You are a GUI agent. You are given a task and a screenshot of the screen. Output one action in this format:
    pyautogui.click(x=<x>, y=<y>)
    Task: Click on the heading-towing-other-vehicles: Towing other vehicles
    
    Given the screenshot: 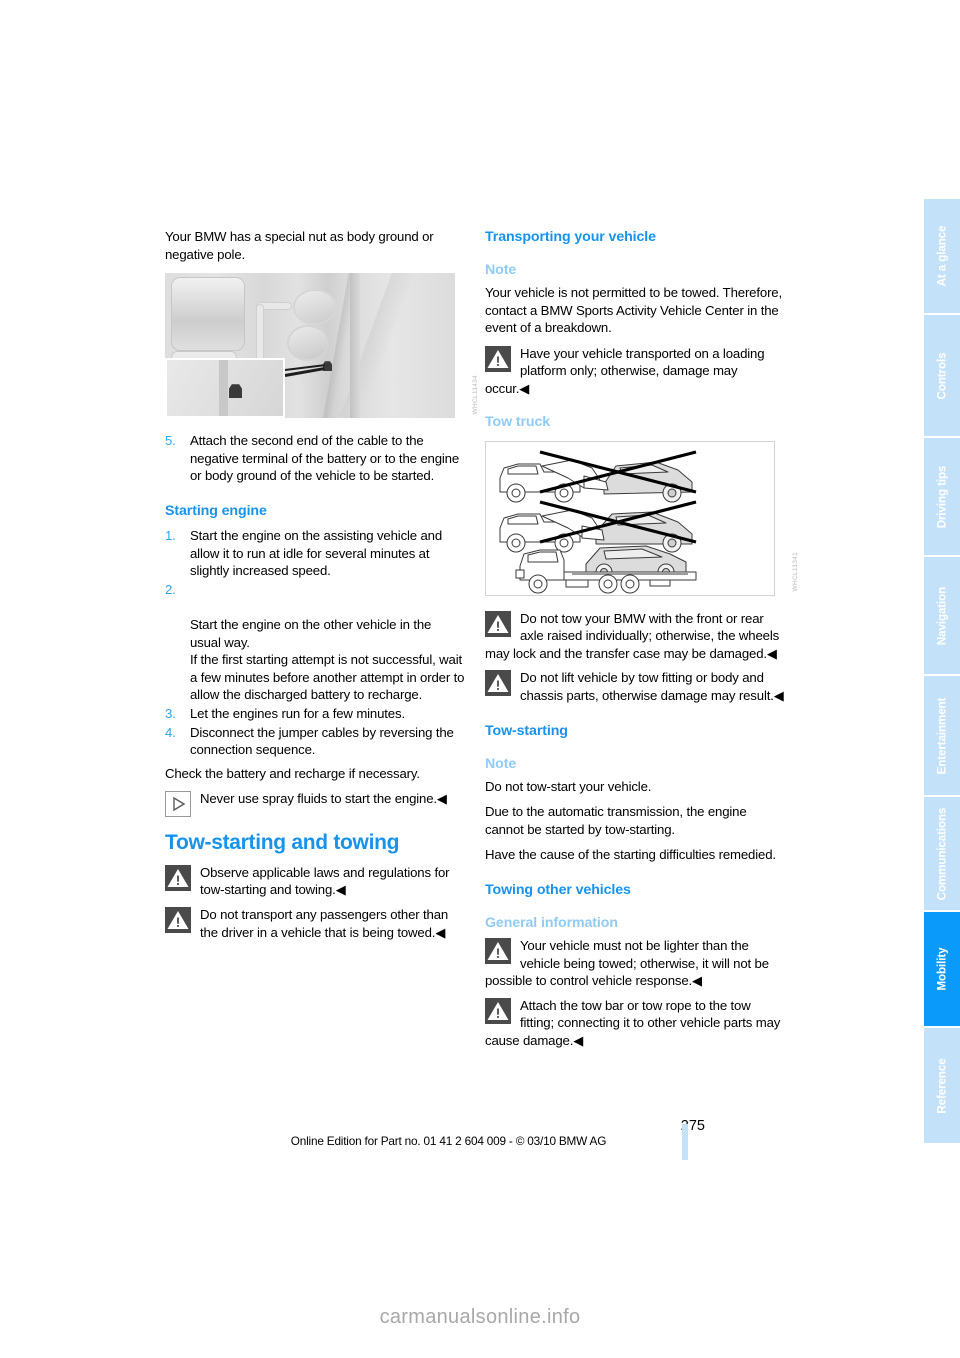 What is the action you would take?
    pyautogui.click(x=558, y=889)
    